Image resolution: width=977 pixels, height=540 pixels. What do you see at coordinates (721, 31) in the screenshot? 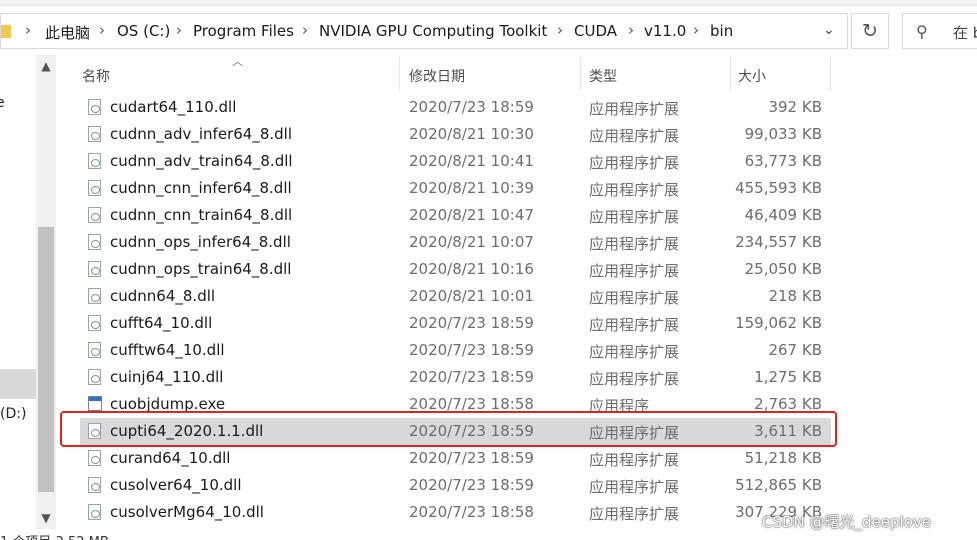
I see `breadcrumb-bin: bin` at bounding box center [721, 31].